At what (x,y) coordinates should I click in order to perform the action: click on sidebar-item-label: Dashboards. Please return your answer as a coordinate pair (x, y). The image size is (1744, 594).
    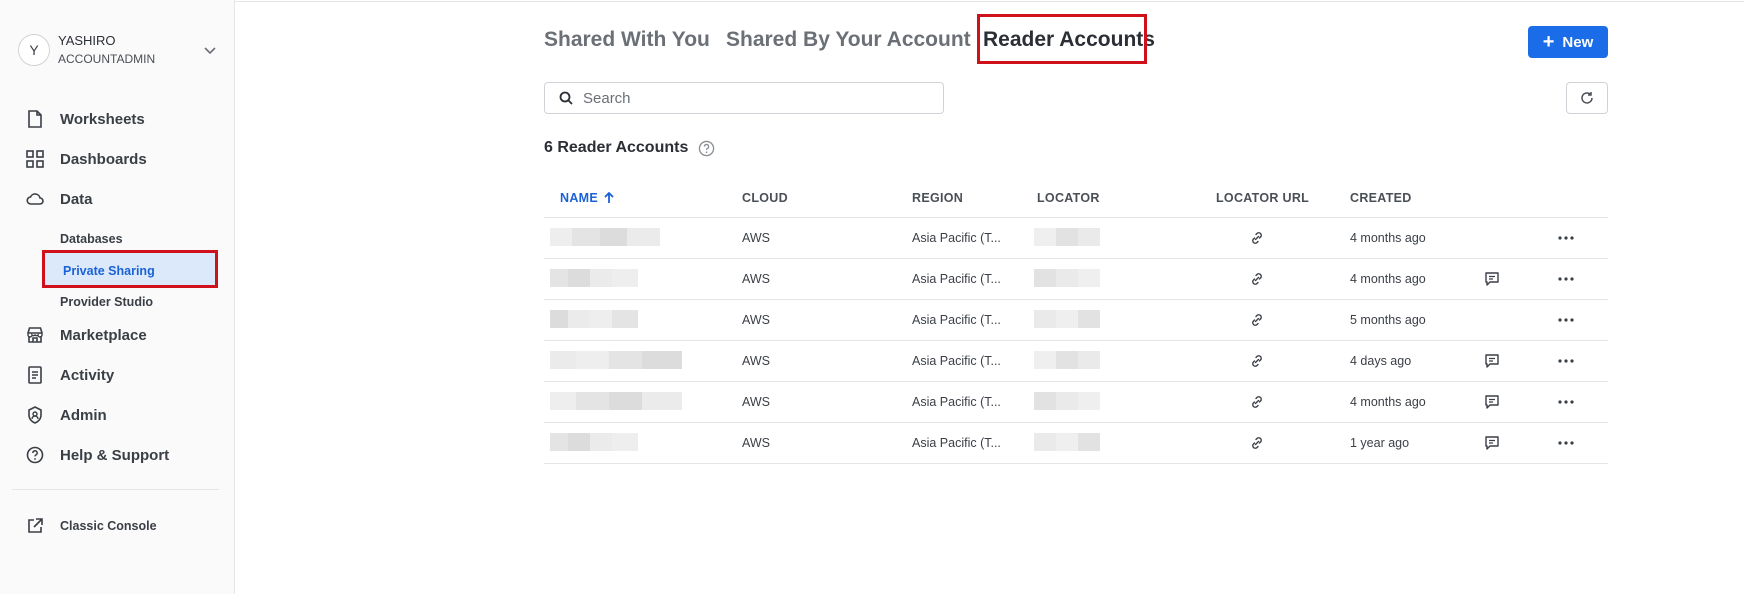
    Looking at the image, I should click on (103, 159).